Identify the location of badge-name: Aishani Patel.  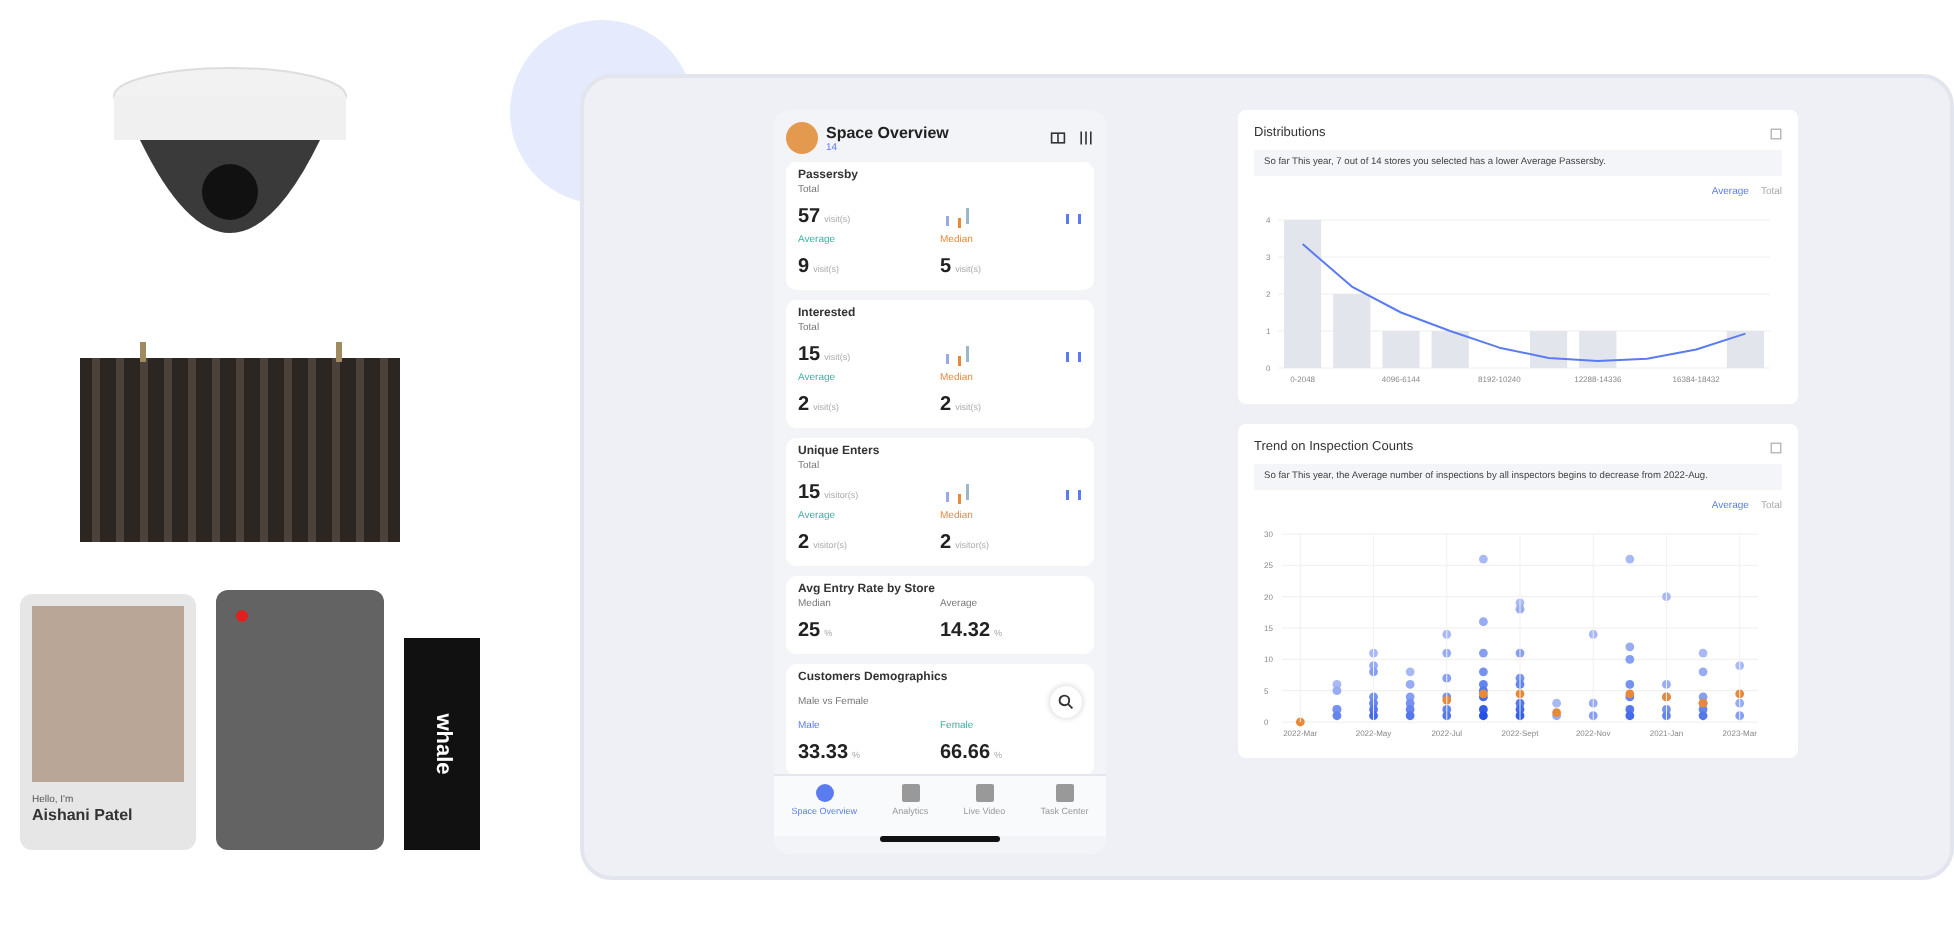
(83, 815).